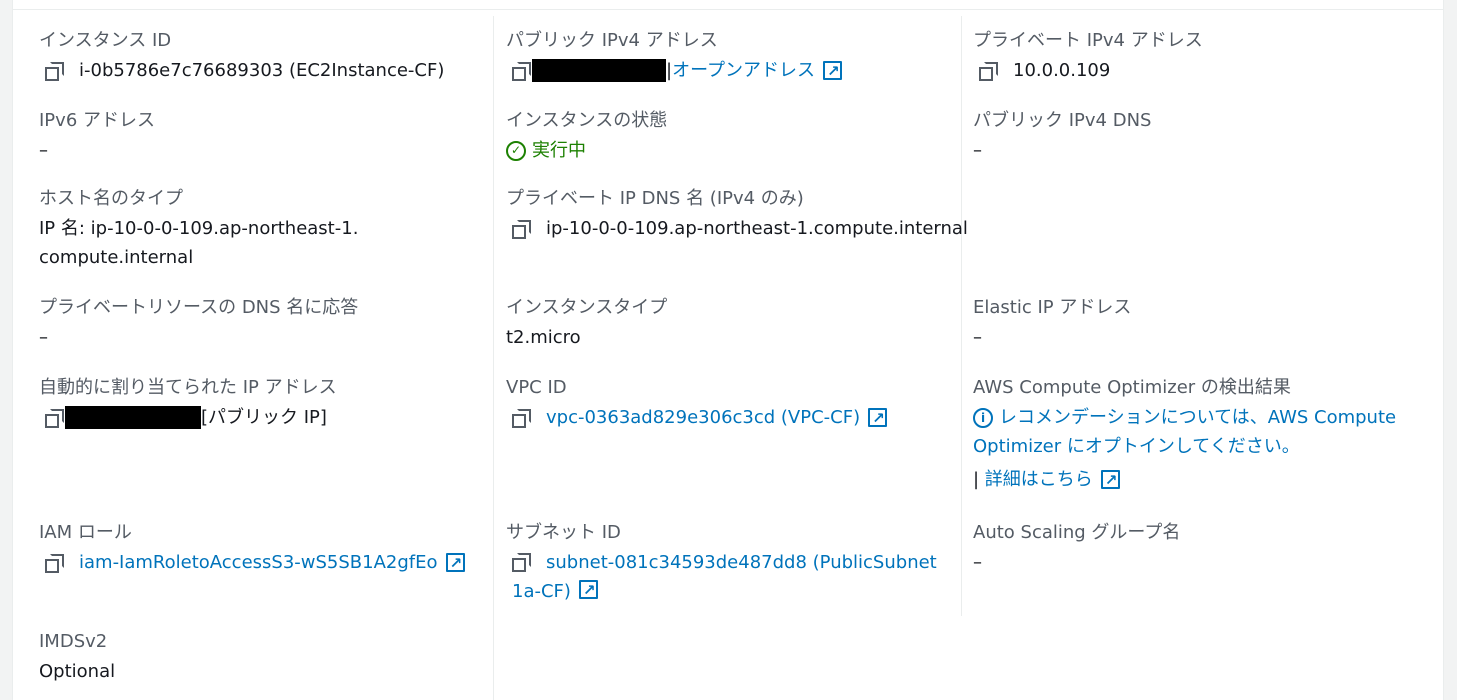 The height and width of the screenshot is (700, 1457). What do you see at coordinates (1052, 307) in the screenshot?
I see `elastic-ip-label: Elastic IP アドレス` at bounding box center [1052, 307].